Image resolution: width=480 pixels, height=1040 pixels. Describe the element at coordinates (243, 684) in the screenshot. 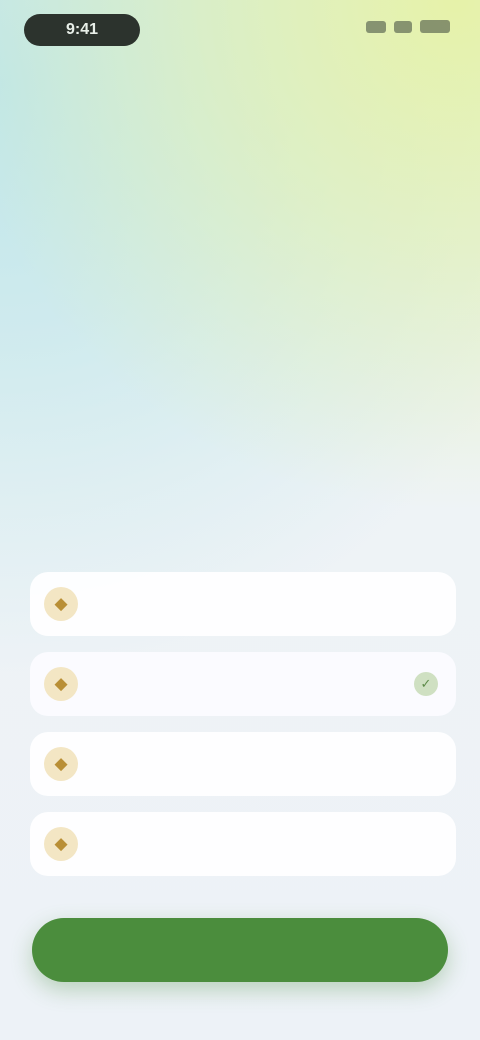

I see `category-option: ◆ ✓` at that location.